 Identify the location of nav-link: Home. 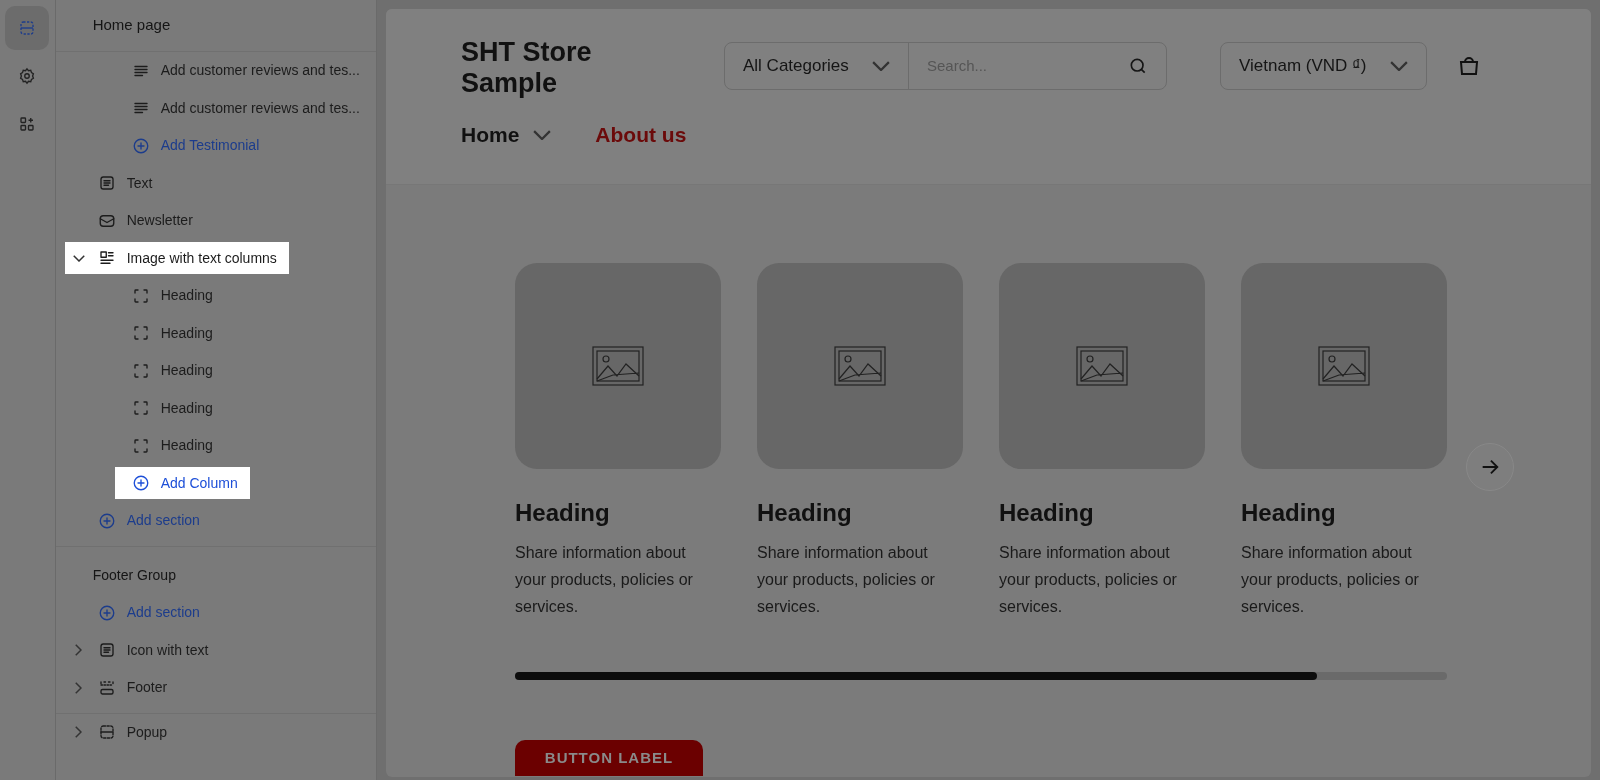
(506, 135).